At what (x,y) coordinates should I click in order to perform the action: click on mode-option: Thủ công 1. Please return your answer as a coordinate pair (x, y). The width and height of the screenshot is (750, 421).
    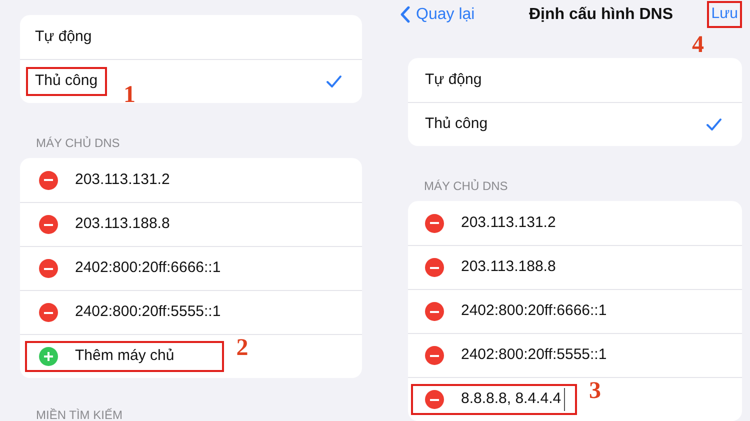
    Looking at the image, I should click on (191, 81).